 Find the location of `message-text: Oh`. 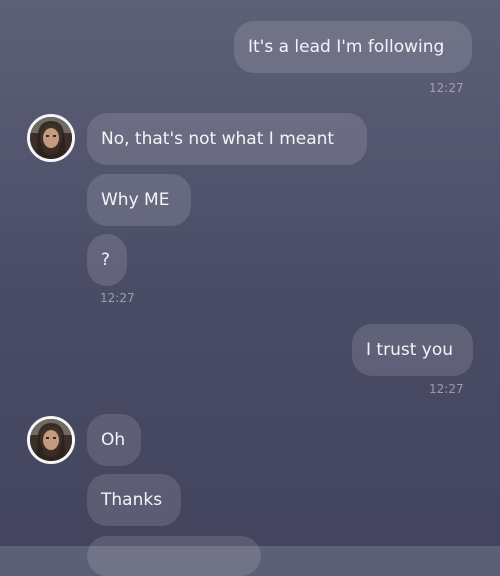

message-text: Oh is located at coordinates (113, 440).